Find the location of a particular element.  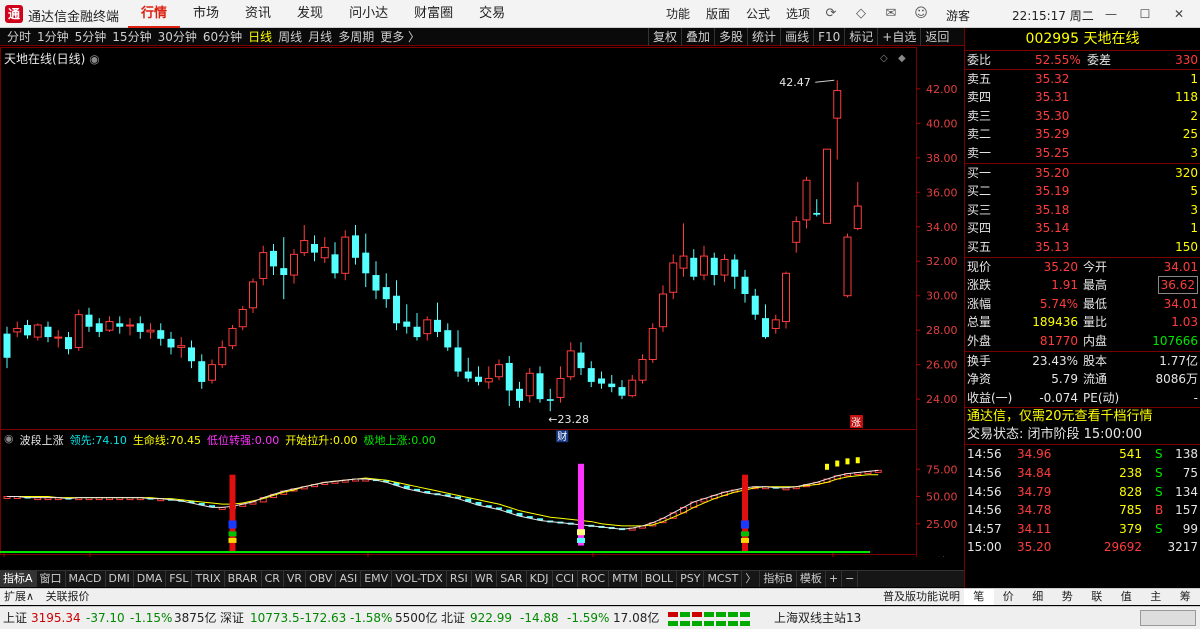

indicator-tab: 窗口 is located at coordinates (51, 579).